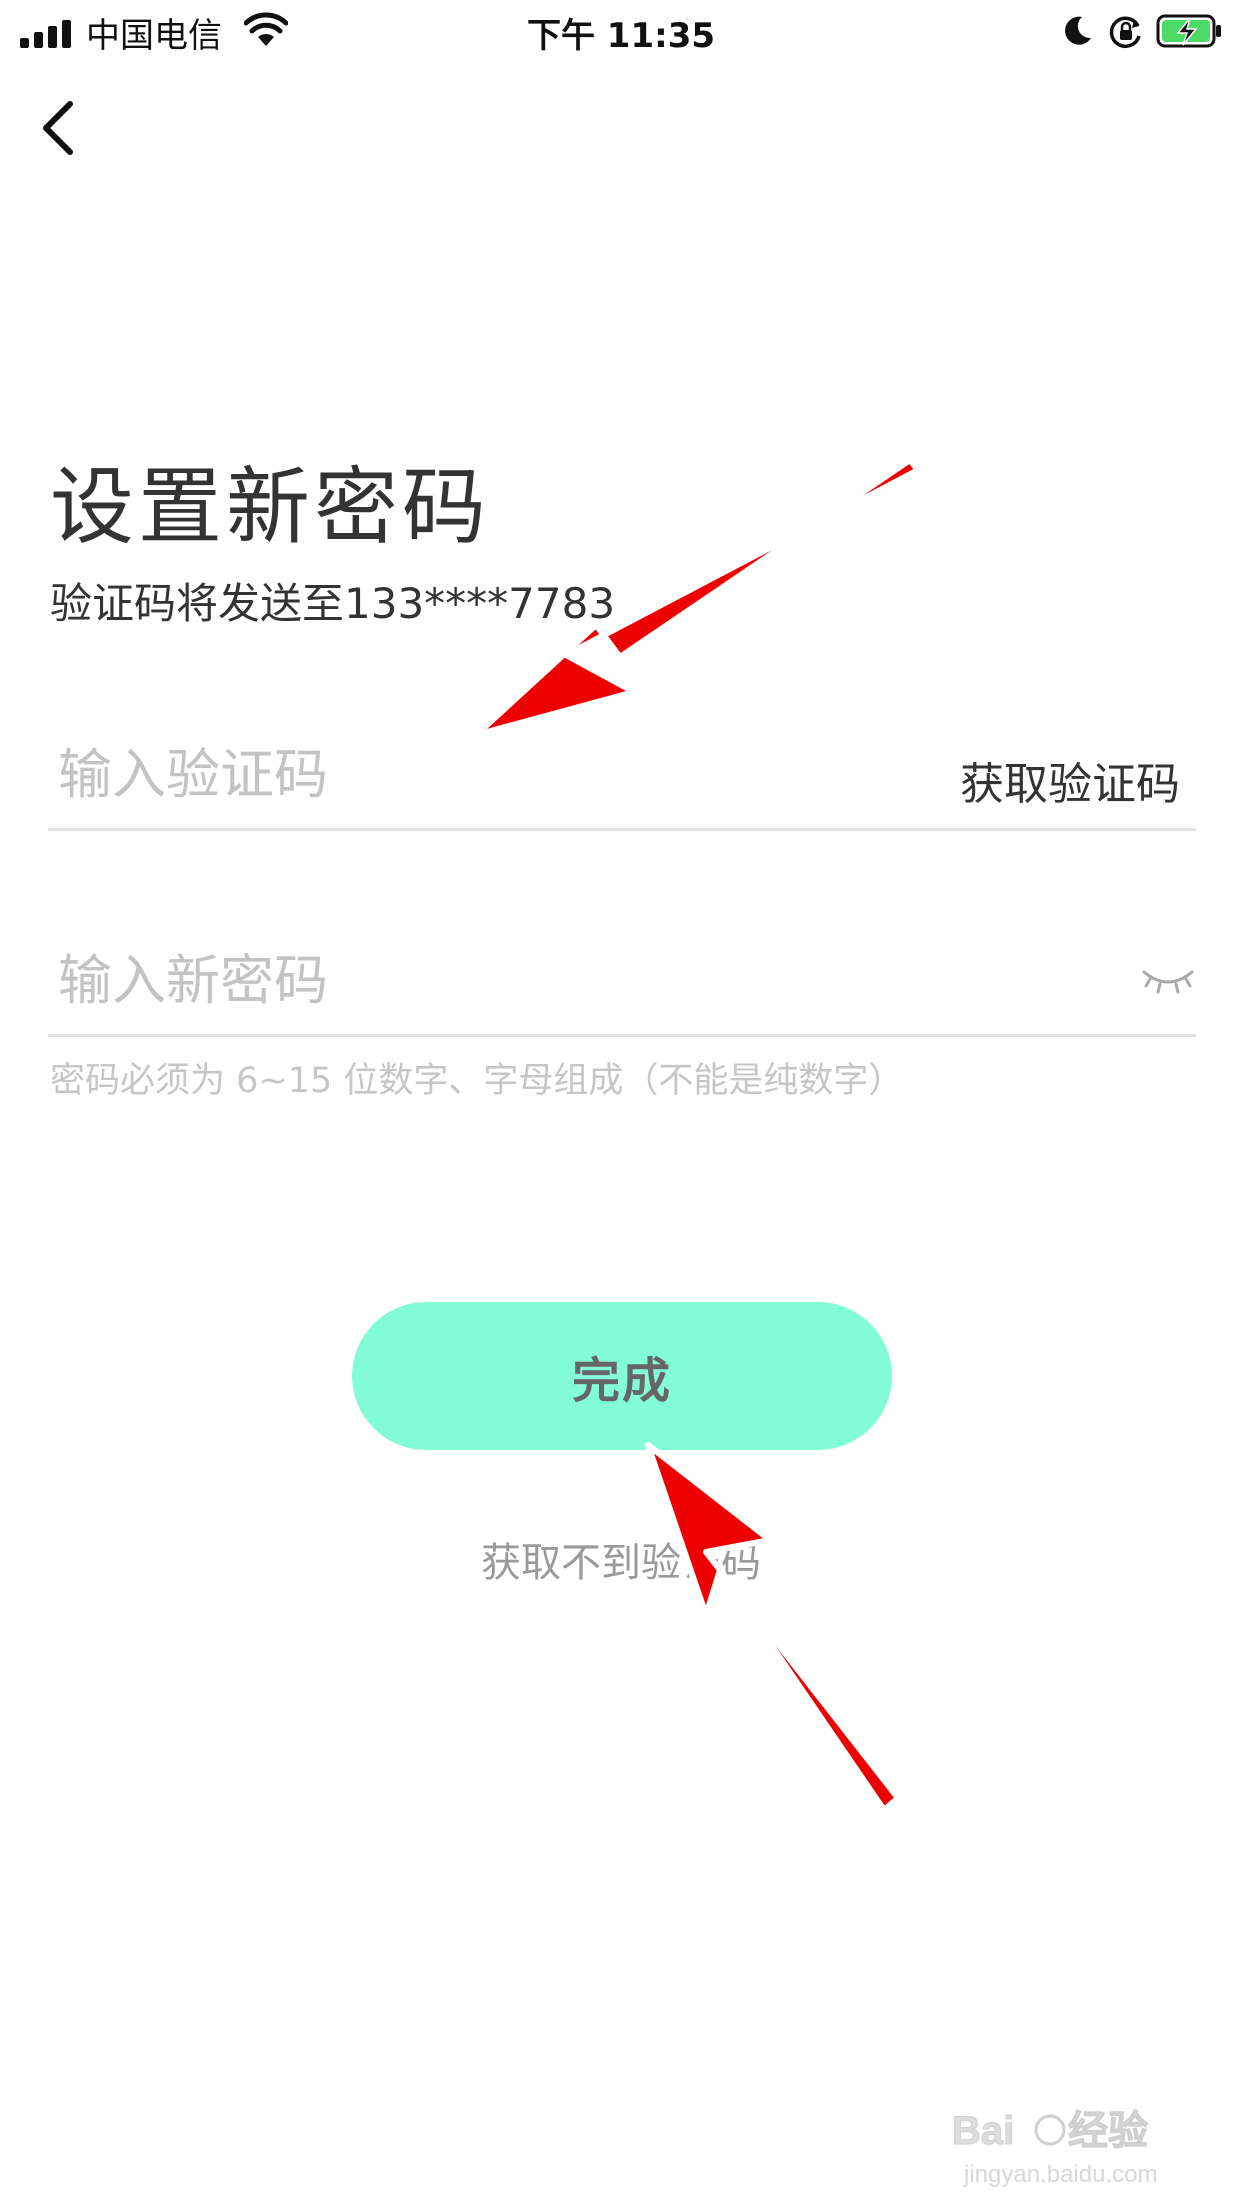 This screenshot has width=1242, height=2208. I want to click on status-time: 下午 11:35, so click(621, 36).